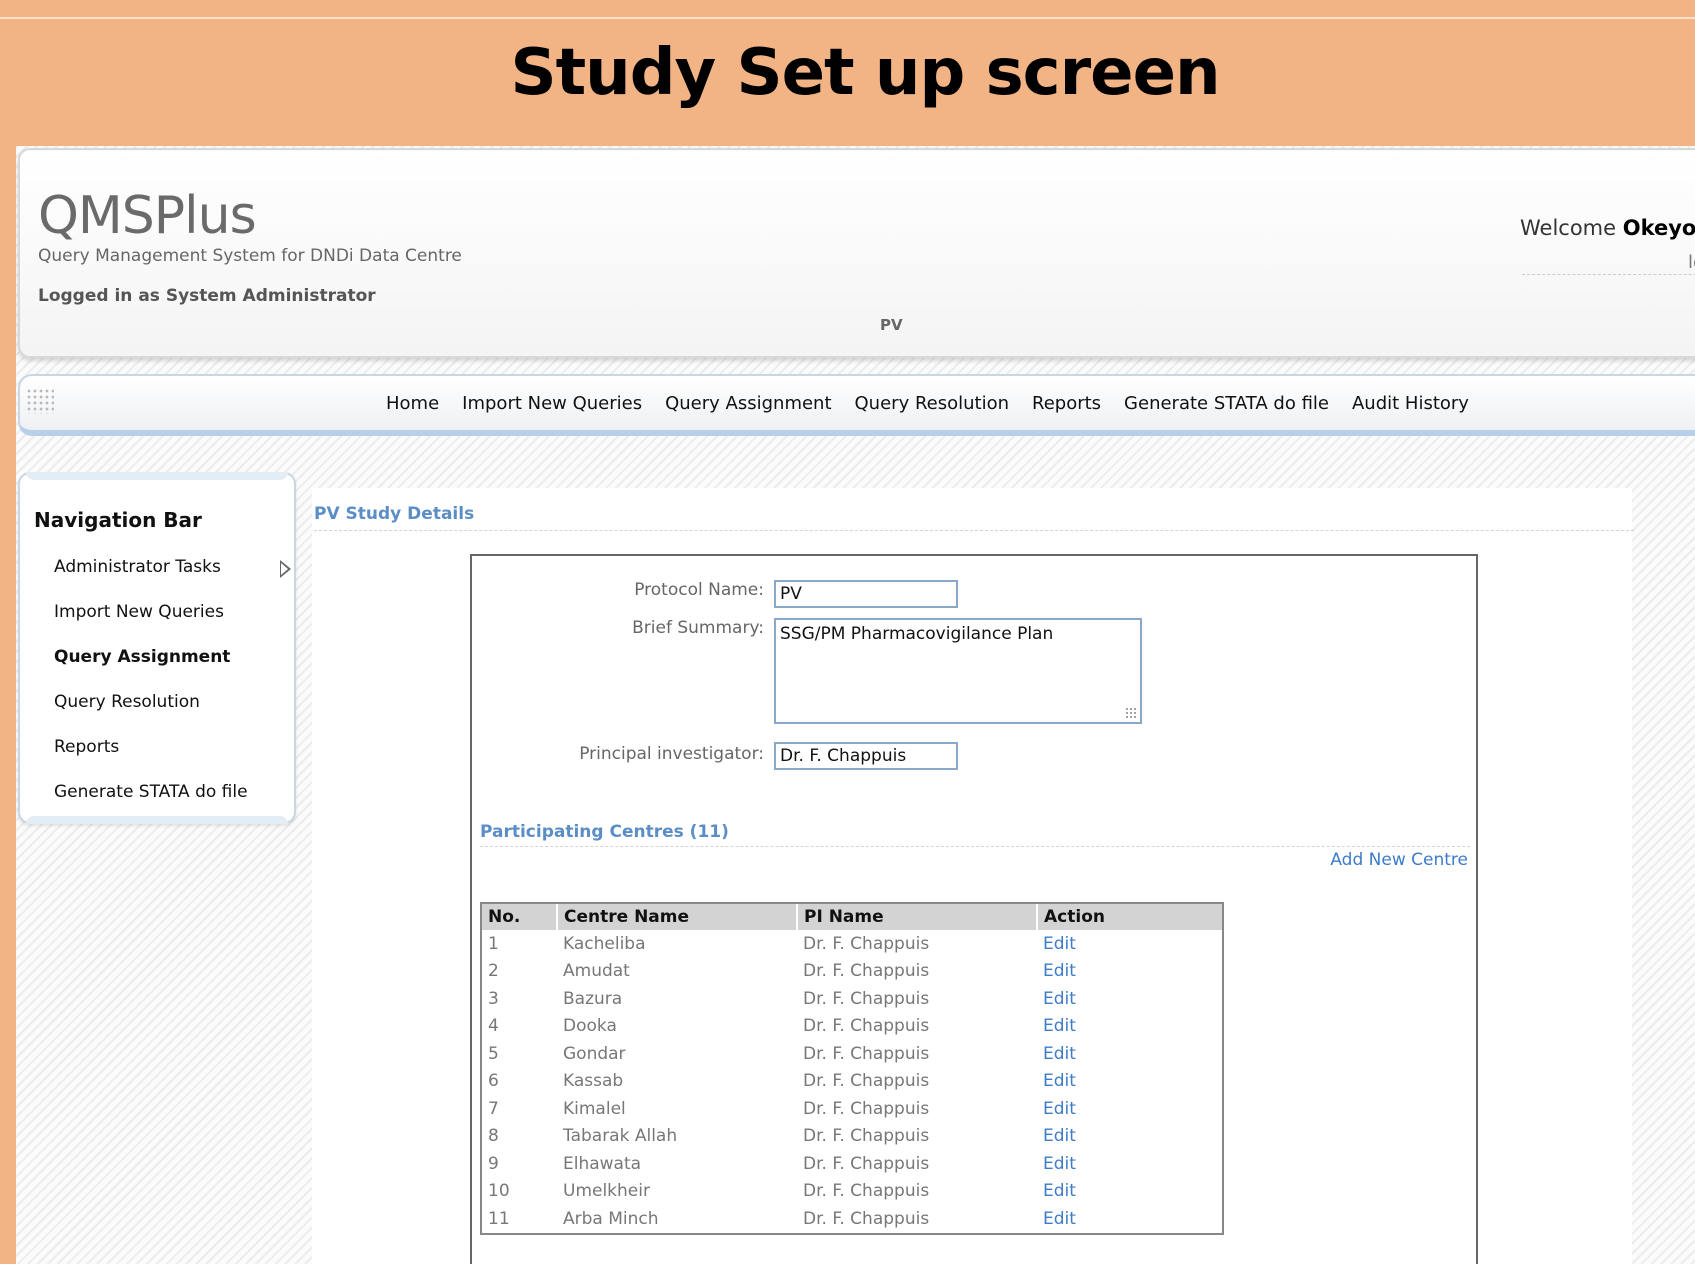  I want to click on table-cell: 1, so click(493, 943).